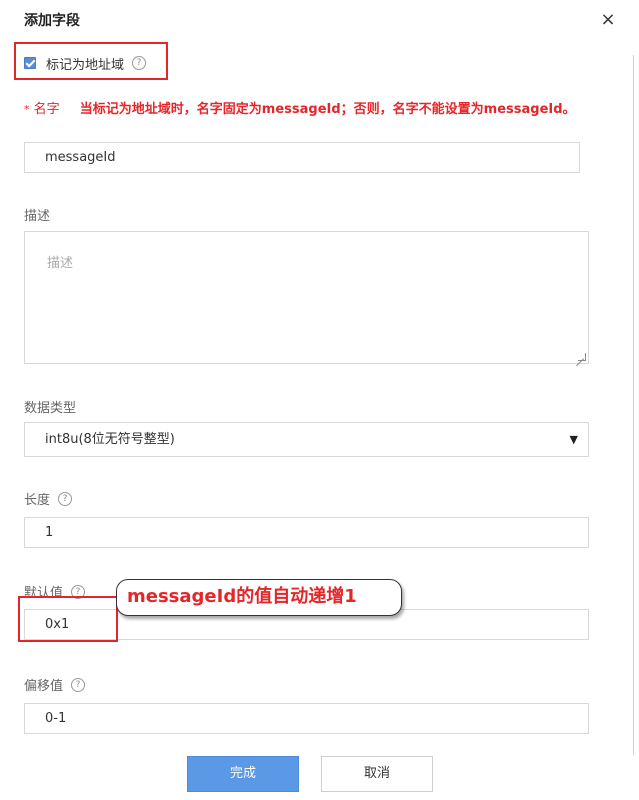 This screenshot has height=800, width=639. Describe the element at coordinates (306, 718) in the screenshot. I see `offset-input: 0-1` at that location.